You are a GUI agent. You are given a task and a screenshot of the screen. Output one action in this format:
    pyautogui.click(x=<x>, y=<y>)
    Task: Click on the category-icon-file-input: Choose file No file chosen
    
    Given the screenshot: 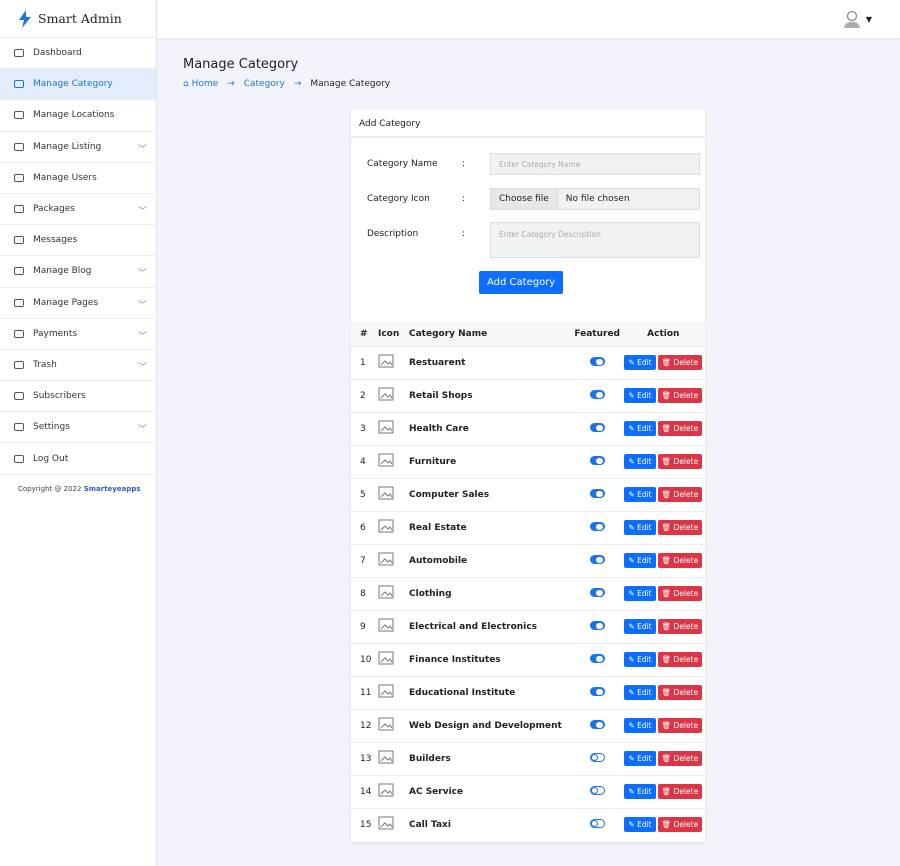 What is the action you would take?
    pyautogui.click(x=595, y=199)
    